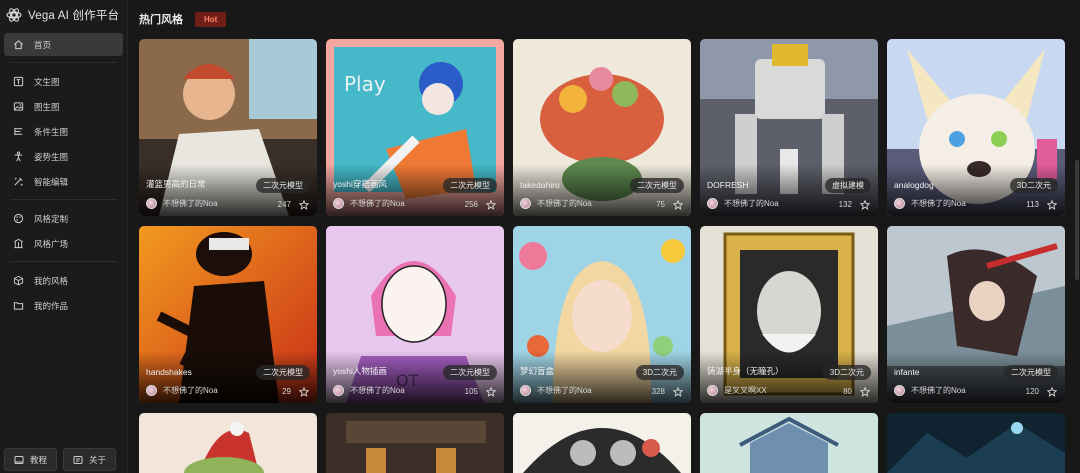 The width and height of the screenshot is (1080, 473). Describe the element at coordinates (540, 185) in the screenshot. I see `card-title: takedahiro` at that location.